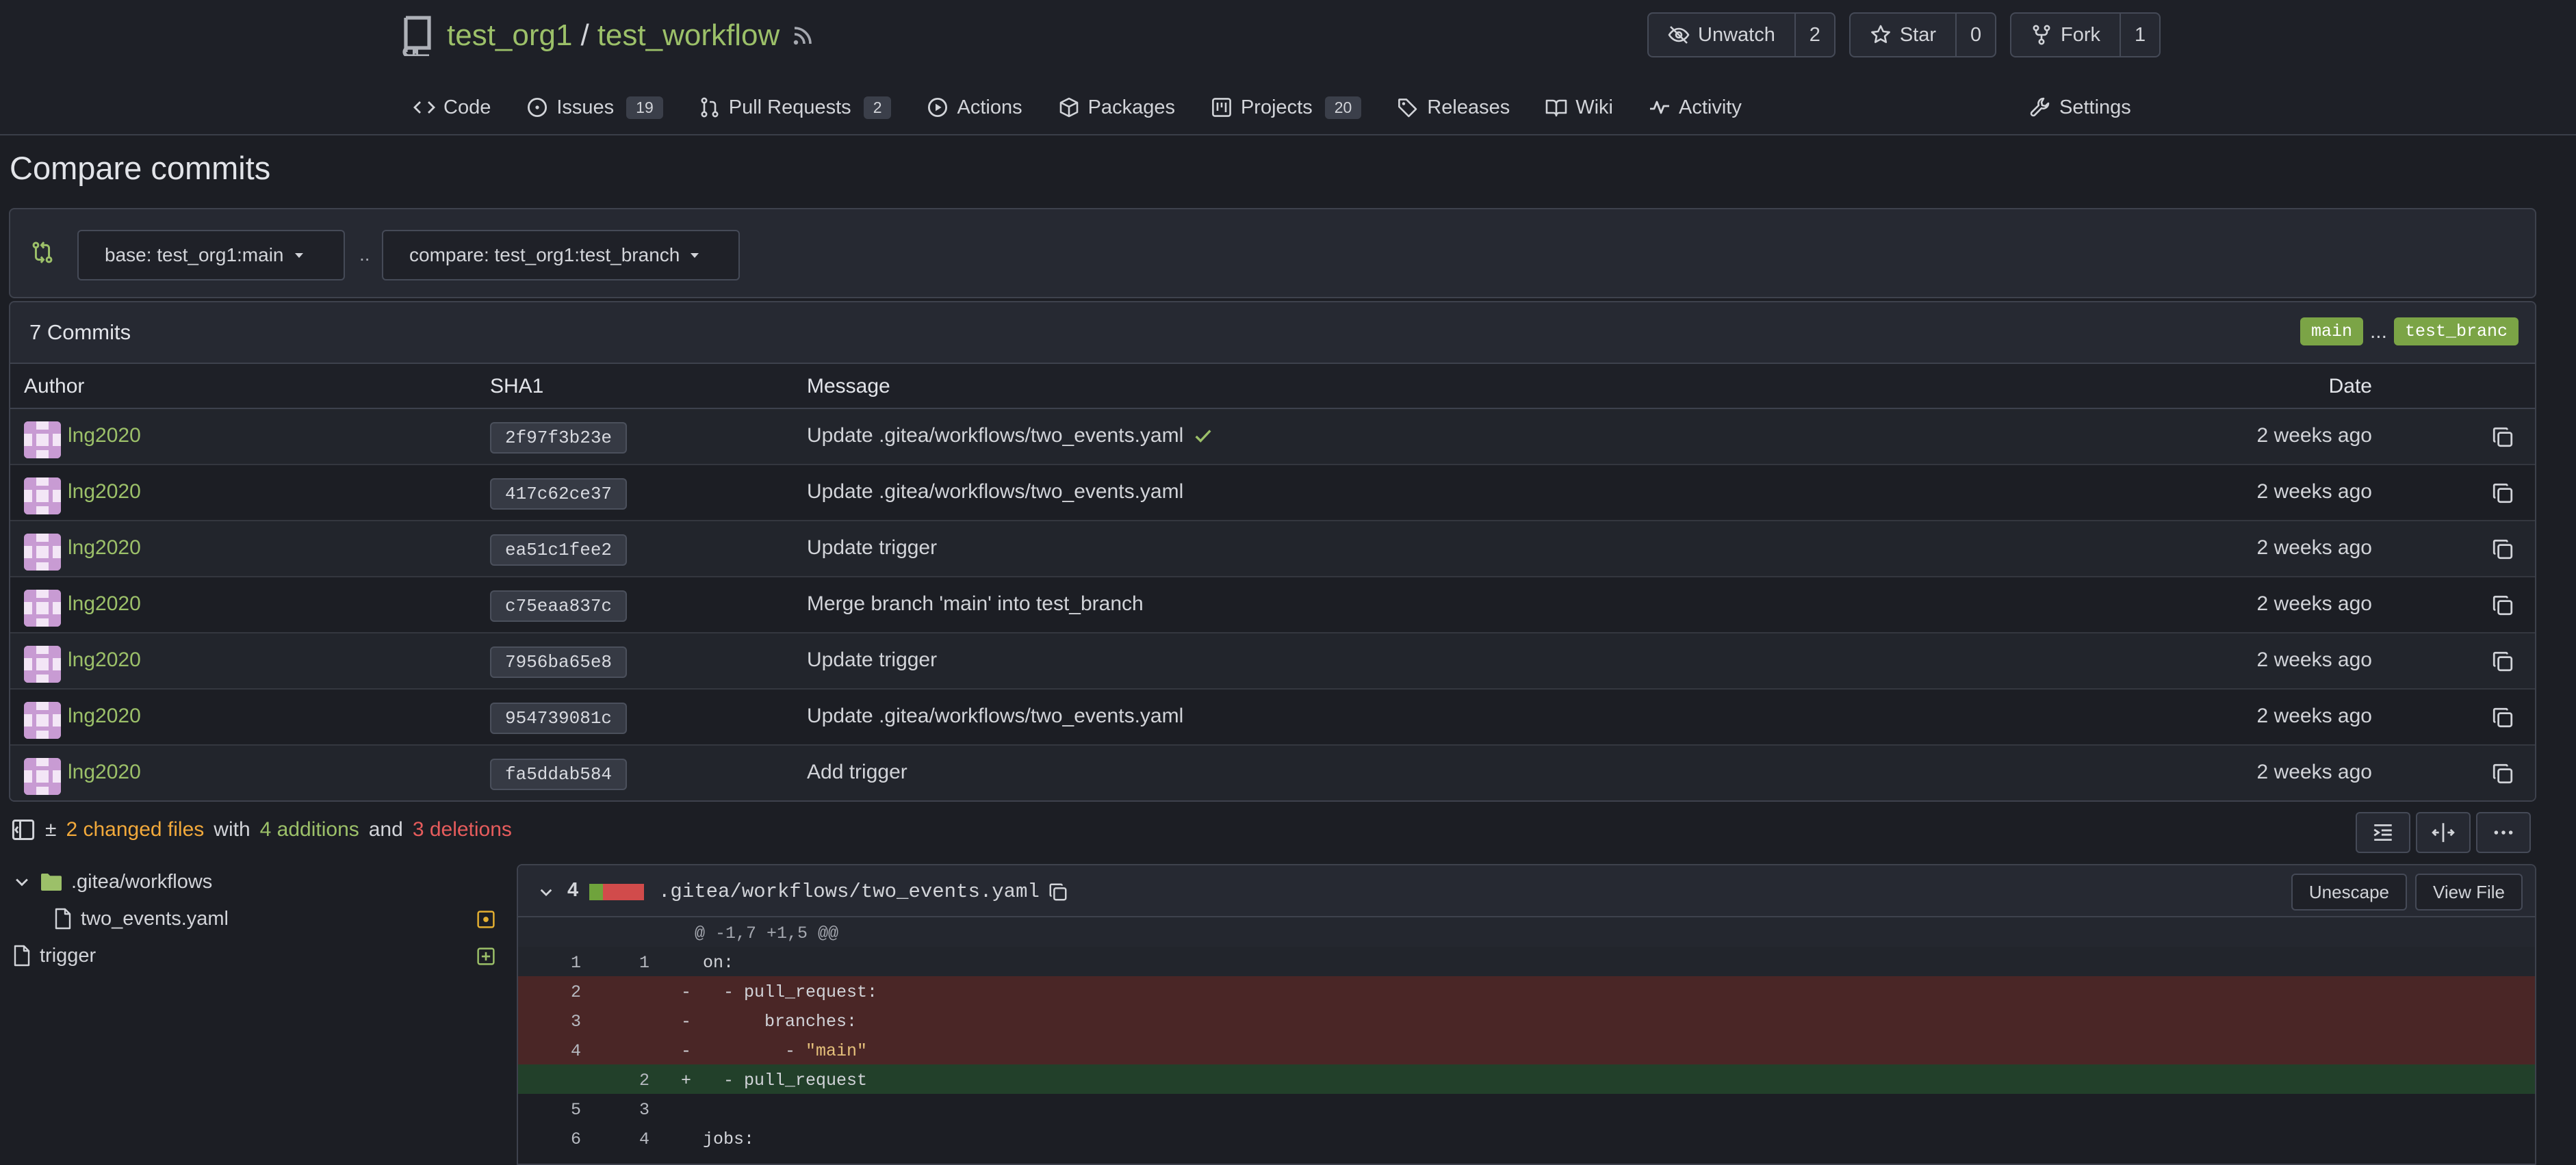  I want to click on copy-path-icon, so click(1058, 892).